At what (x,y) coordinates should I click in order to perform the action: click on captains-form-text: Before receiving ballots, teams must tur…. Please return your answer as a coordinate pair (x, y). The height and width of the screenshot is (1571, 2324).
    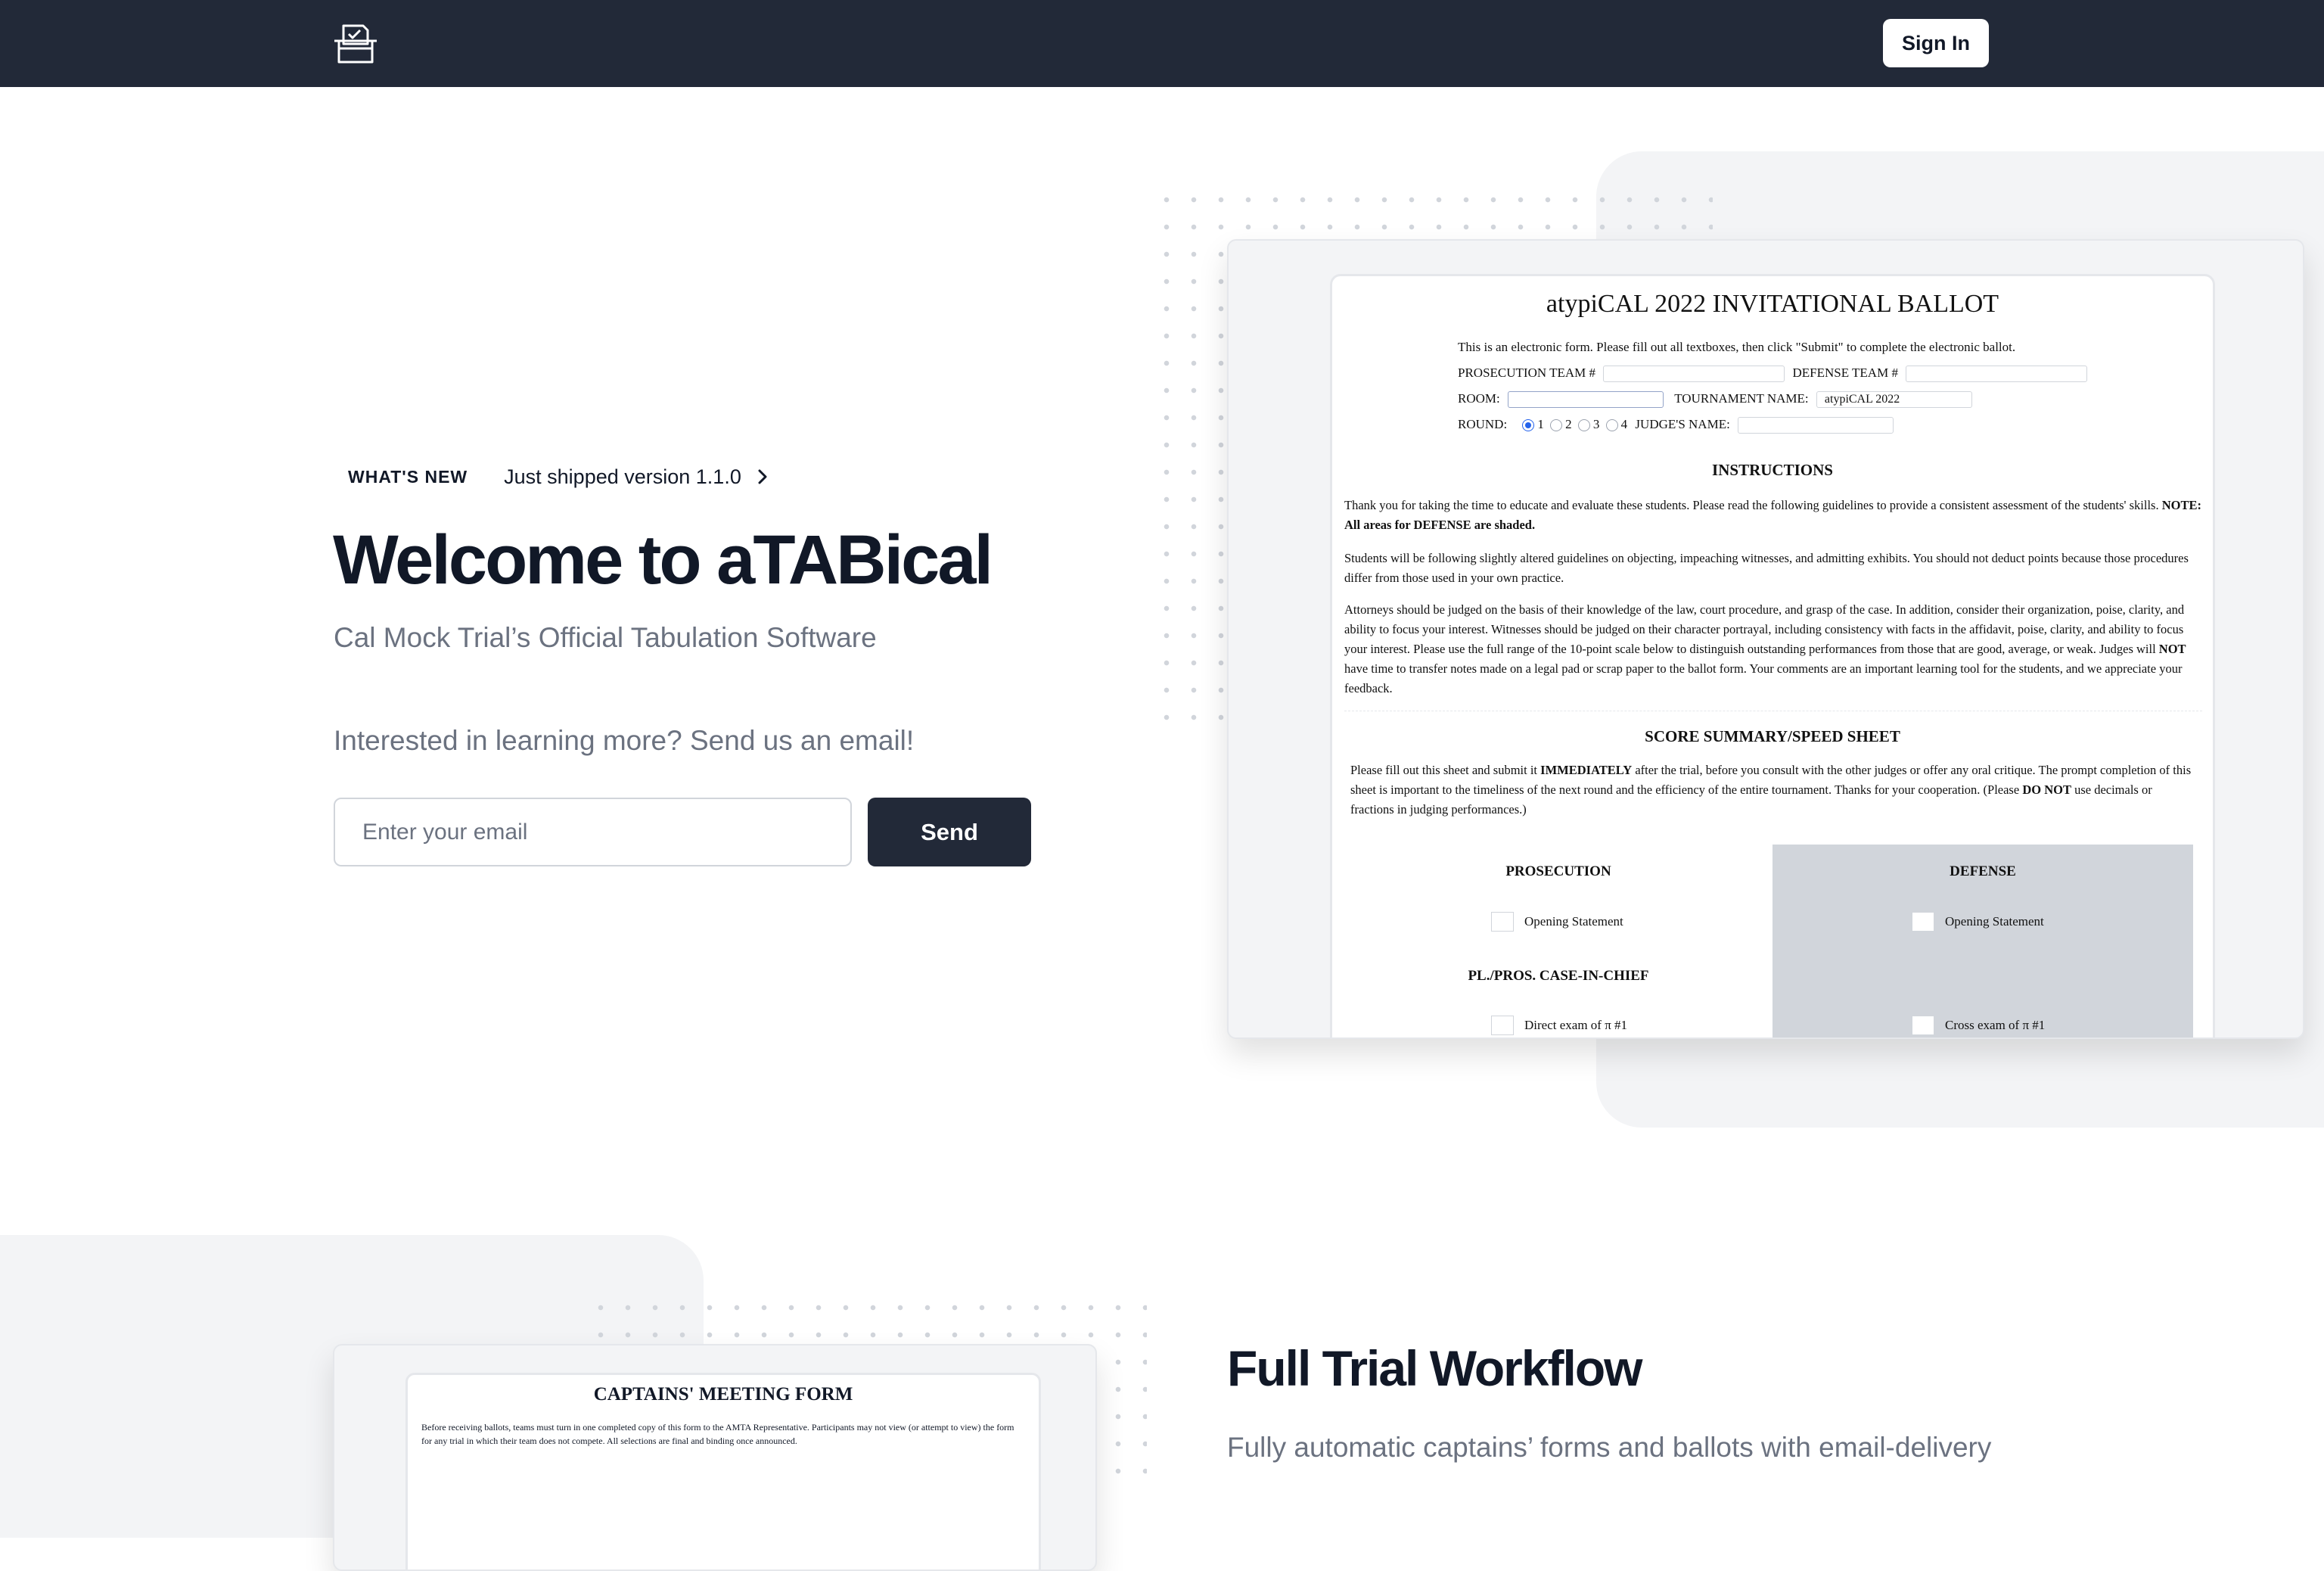
    Looking at the image, I should click on (717, 1434).